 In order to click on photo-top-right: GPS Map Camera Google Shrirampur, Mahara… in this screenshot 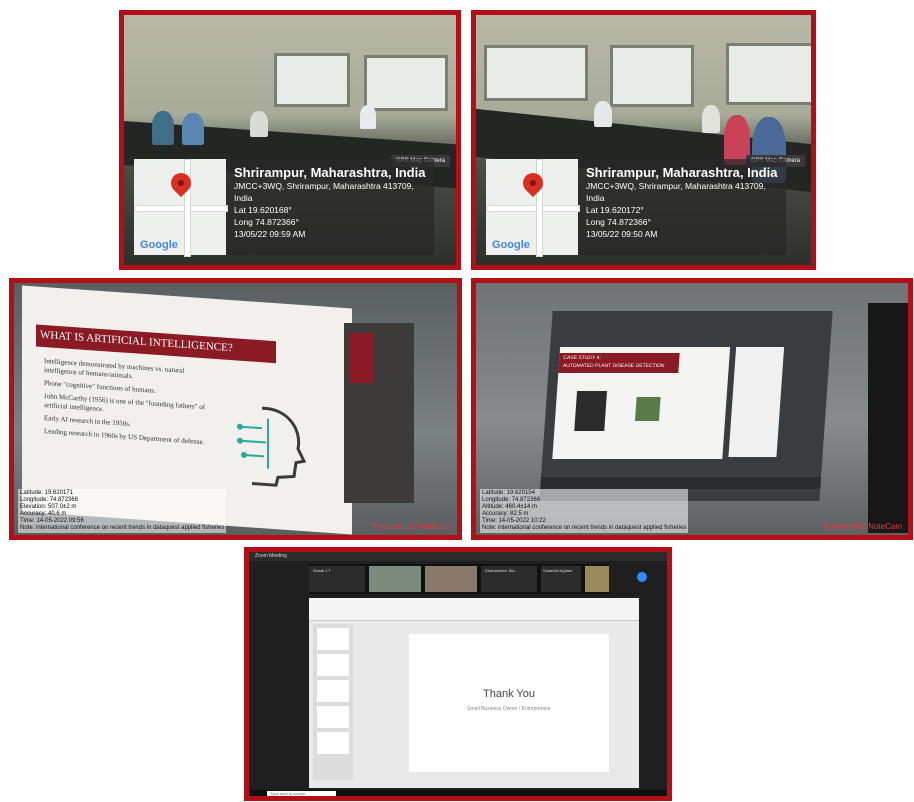, I will do `click(643, 140)`.